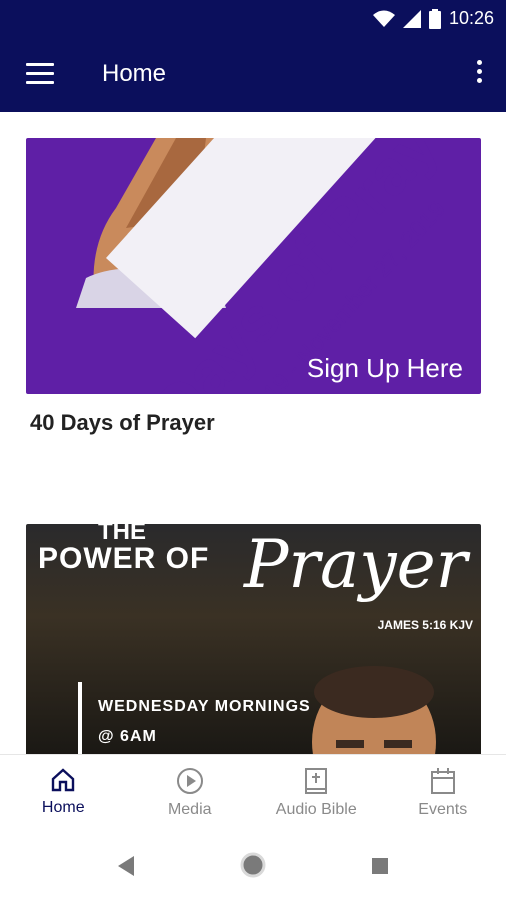 This screenshot has width=506, height=900. What do you see at coordinates (63, 793) in the screenshot?
I see `nav-home: Home` at bounding box center [63, 793].